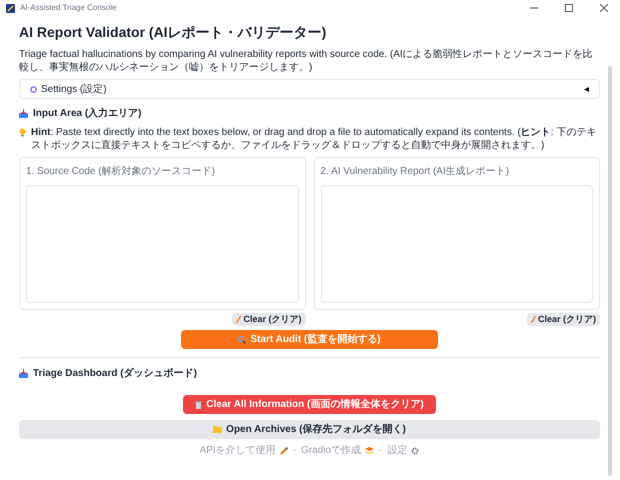  What do you see at coordinates (121, 171) in the screenshot?
I see `field-label: 1. Source Code (解析対象のソースコード)` at bounding box center [121, 171].